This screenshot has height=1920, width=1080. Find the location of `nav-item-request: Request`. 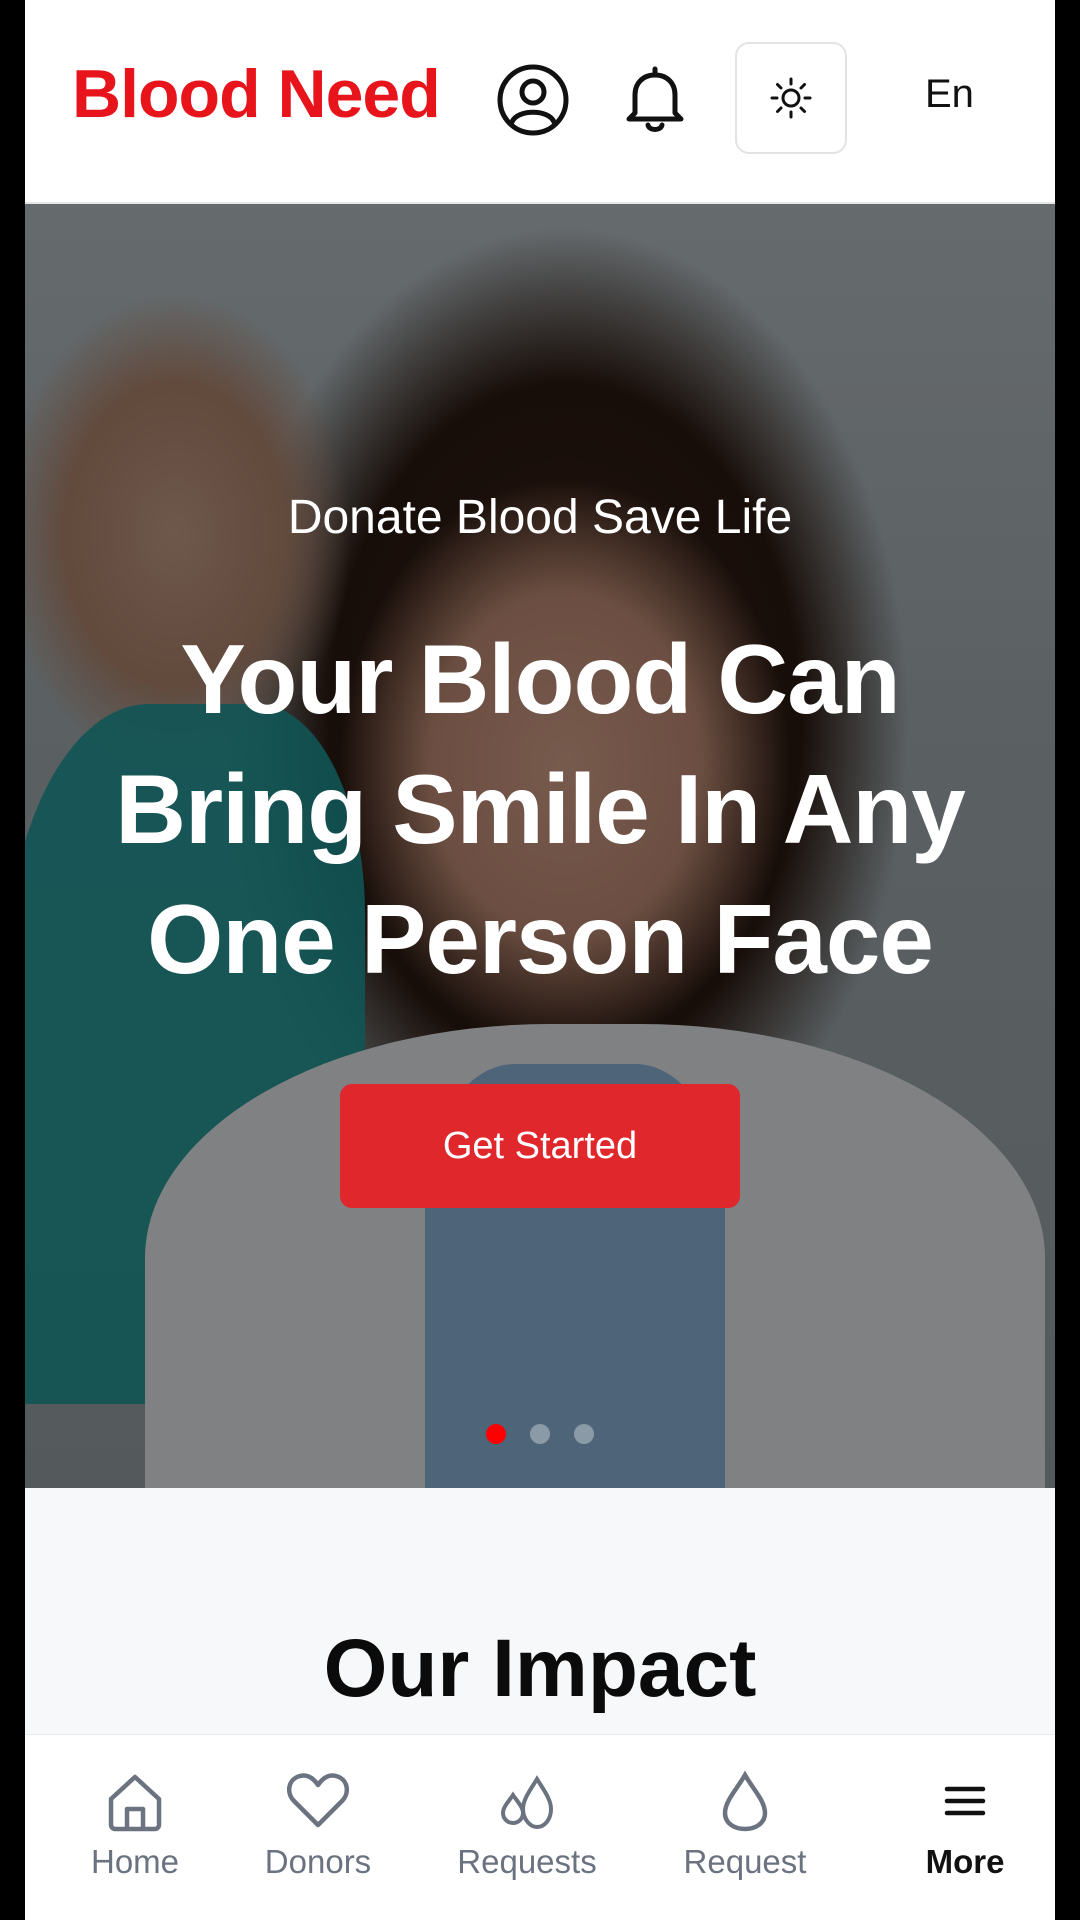

nav-item-request: Request is located at coordinates (745, 1821).